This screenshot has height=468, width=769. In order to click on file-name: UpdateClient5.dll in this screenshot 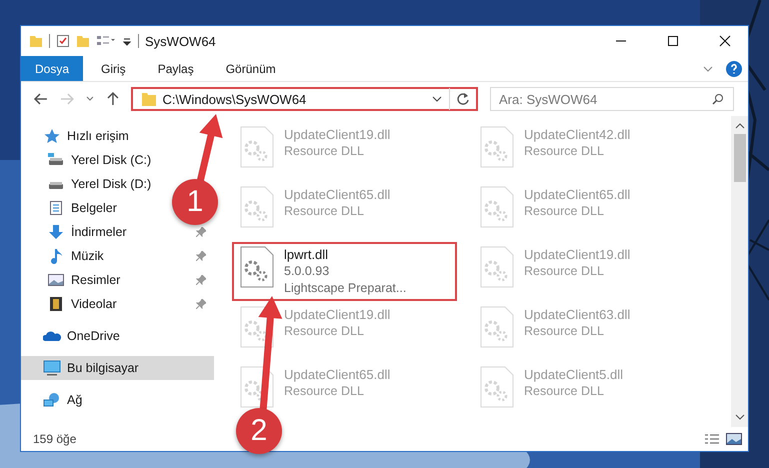, I will do `click(574, 374)`.